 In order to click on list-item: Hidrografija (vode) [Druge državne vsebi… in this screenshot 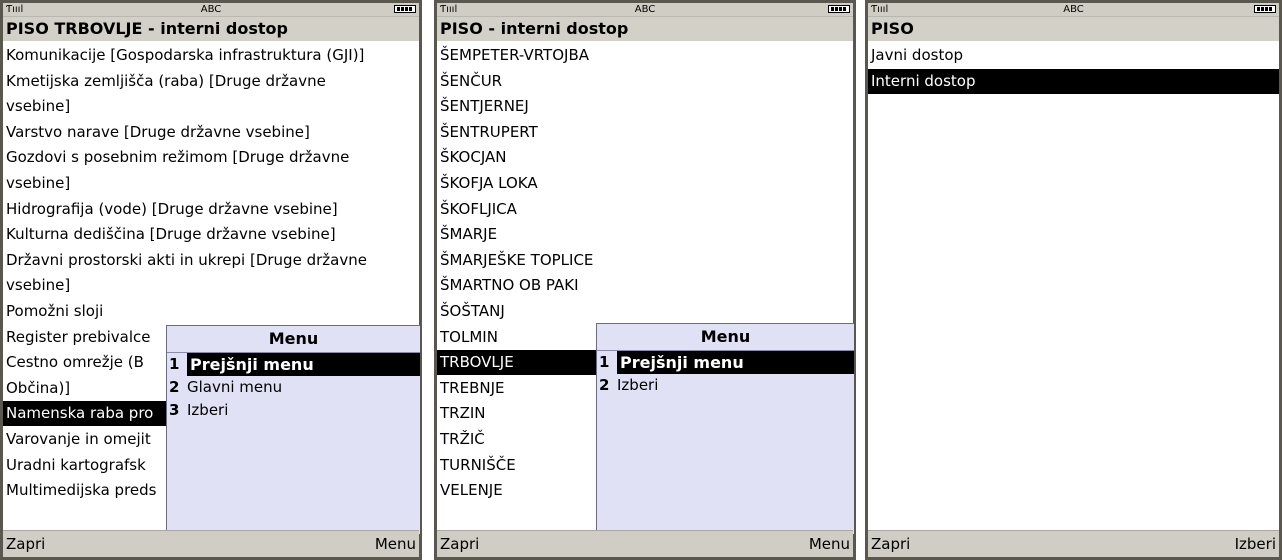, I will do `click(211, 209)`.